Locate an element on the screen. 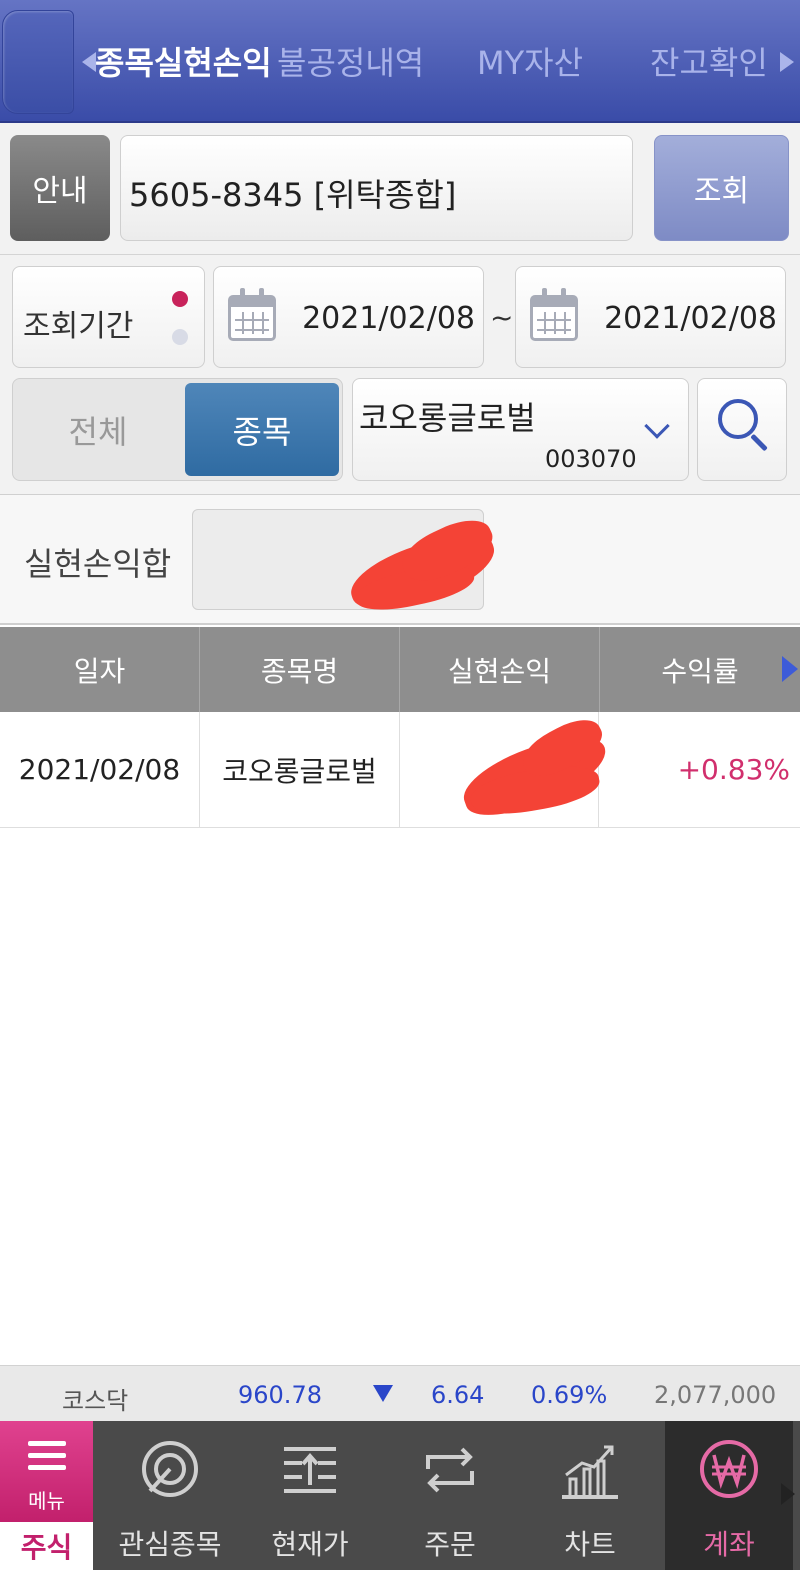 The image size is (800, 1570). tab-balance: 잔고확인 is located at coordinates (709, 61).